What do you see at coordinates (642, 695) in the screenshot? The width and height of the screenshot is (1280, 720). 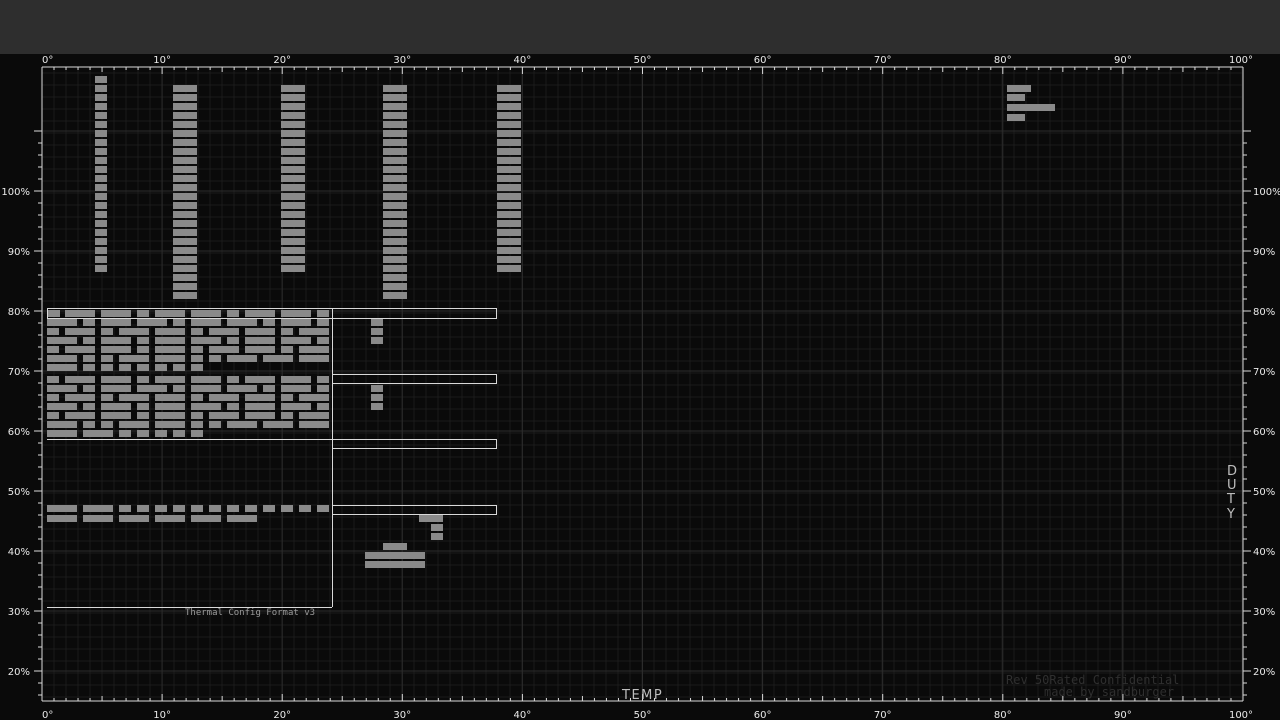 I see `x-axis-title: TEMP` at bounding box center [642, 695].